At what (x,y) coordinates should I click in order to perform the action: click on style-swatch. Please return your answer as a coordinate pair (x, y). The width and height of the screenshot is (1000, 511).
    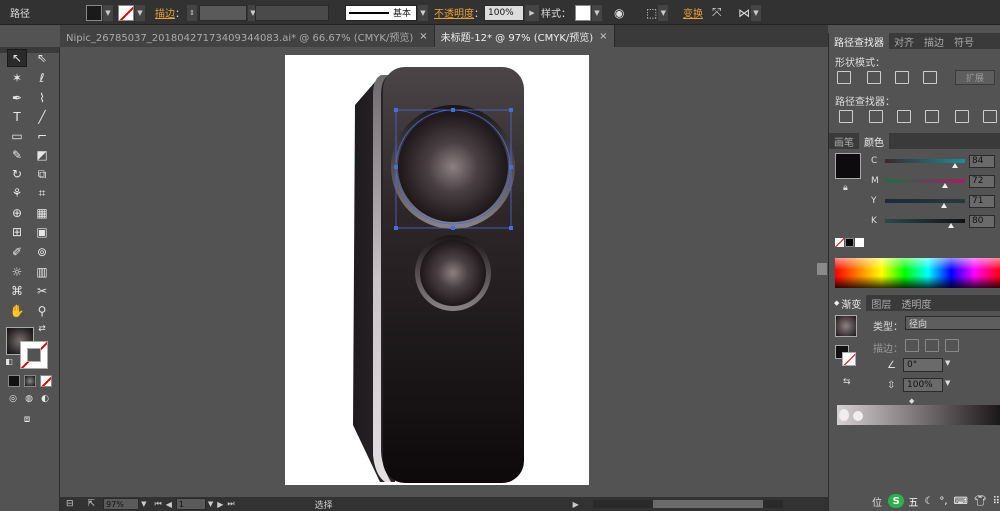
    Looking at the image, I should click on (583, 12).